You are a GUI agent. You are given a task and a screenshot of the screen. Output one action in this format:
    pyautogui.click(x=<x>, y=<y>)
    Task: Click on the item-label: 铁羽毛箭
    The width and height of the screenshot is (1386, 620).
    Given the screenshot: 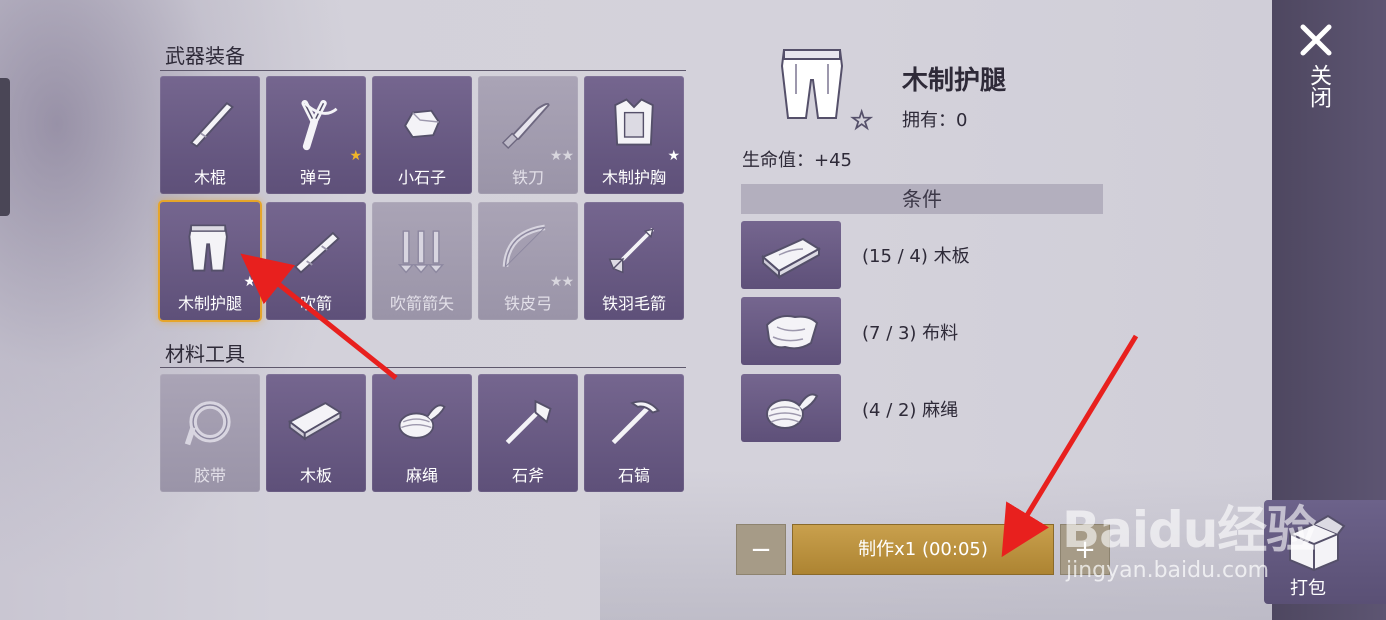 What is the action you would take?
    pyautogui.click(x=633, y=303)
    